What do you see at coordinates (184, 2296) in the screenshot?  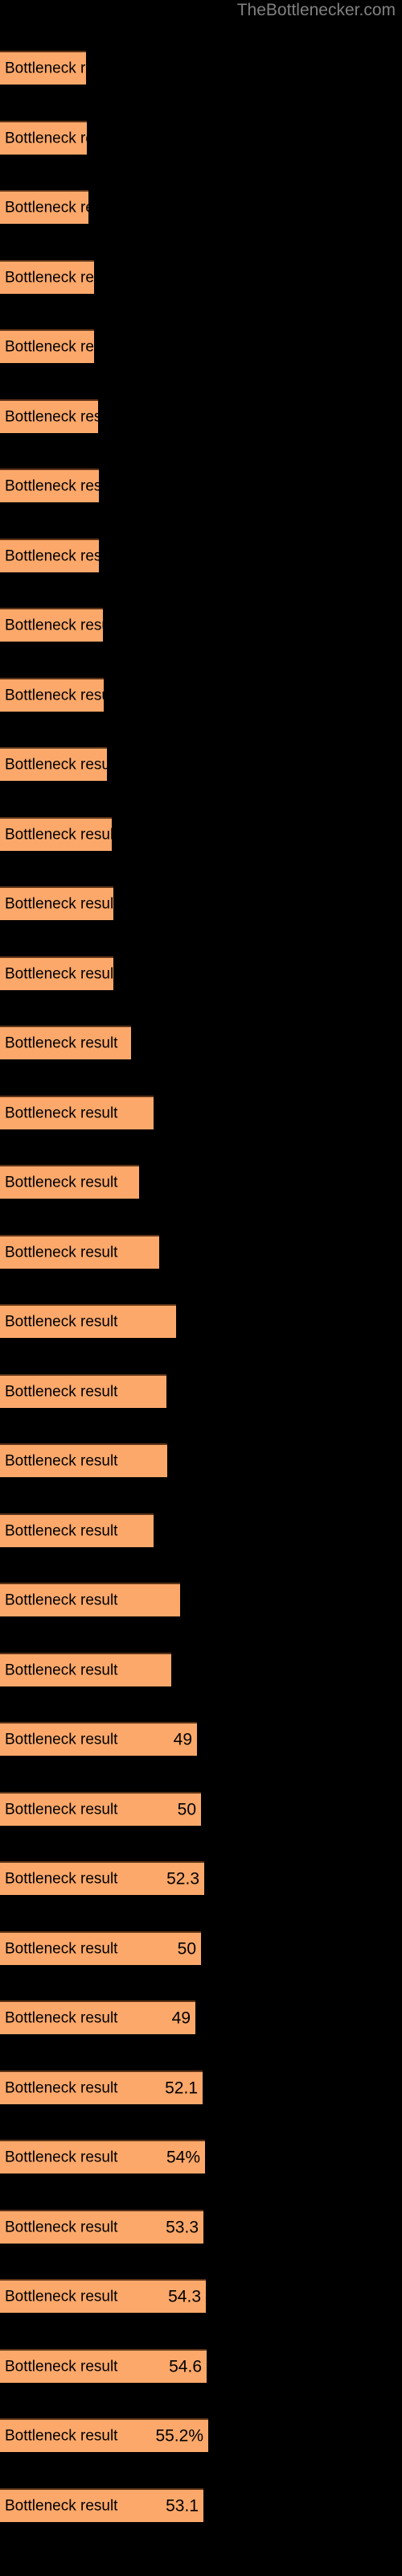 I see `bar-value: 54.3` at bounding box center [184, 2296].